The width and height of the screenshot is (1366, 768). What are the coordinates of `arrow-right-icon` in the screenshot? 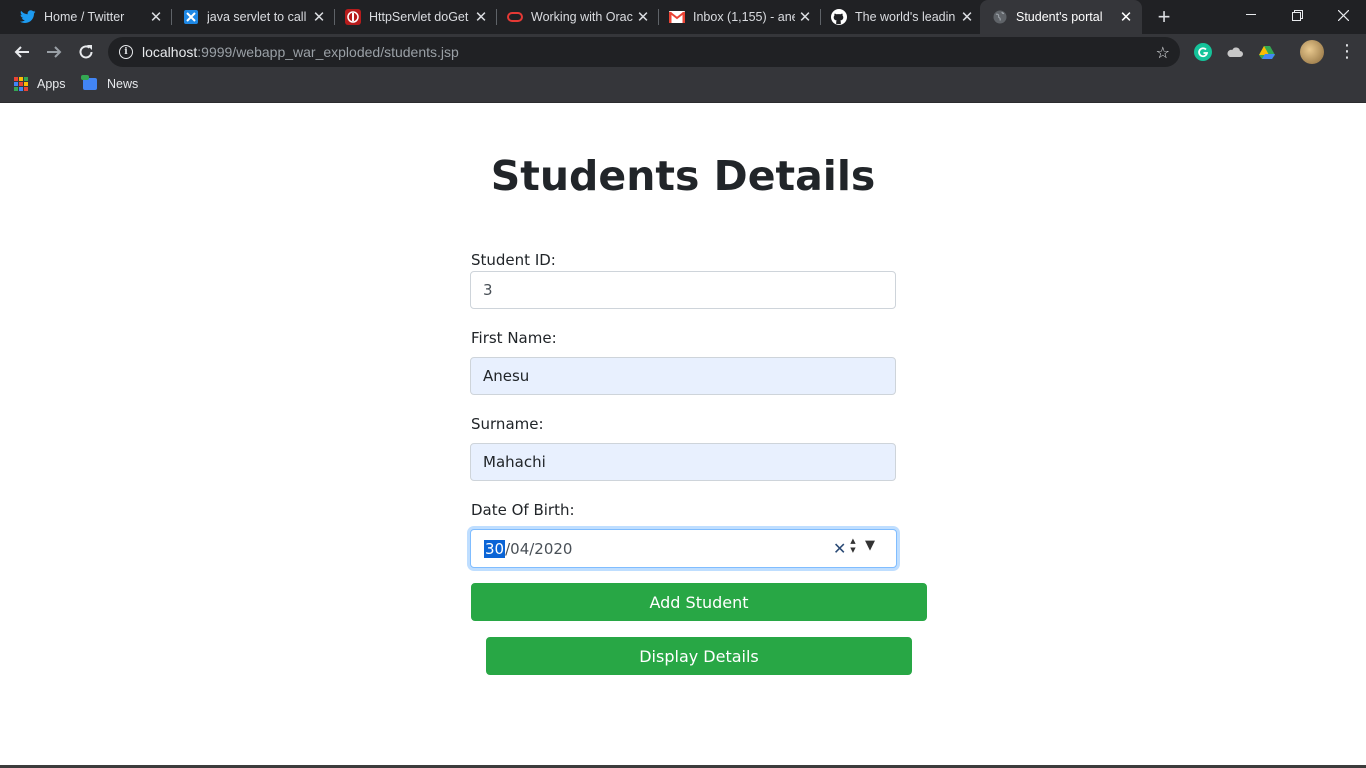 It's located at (54, 52).